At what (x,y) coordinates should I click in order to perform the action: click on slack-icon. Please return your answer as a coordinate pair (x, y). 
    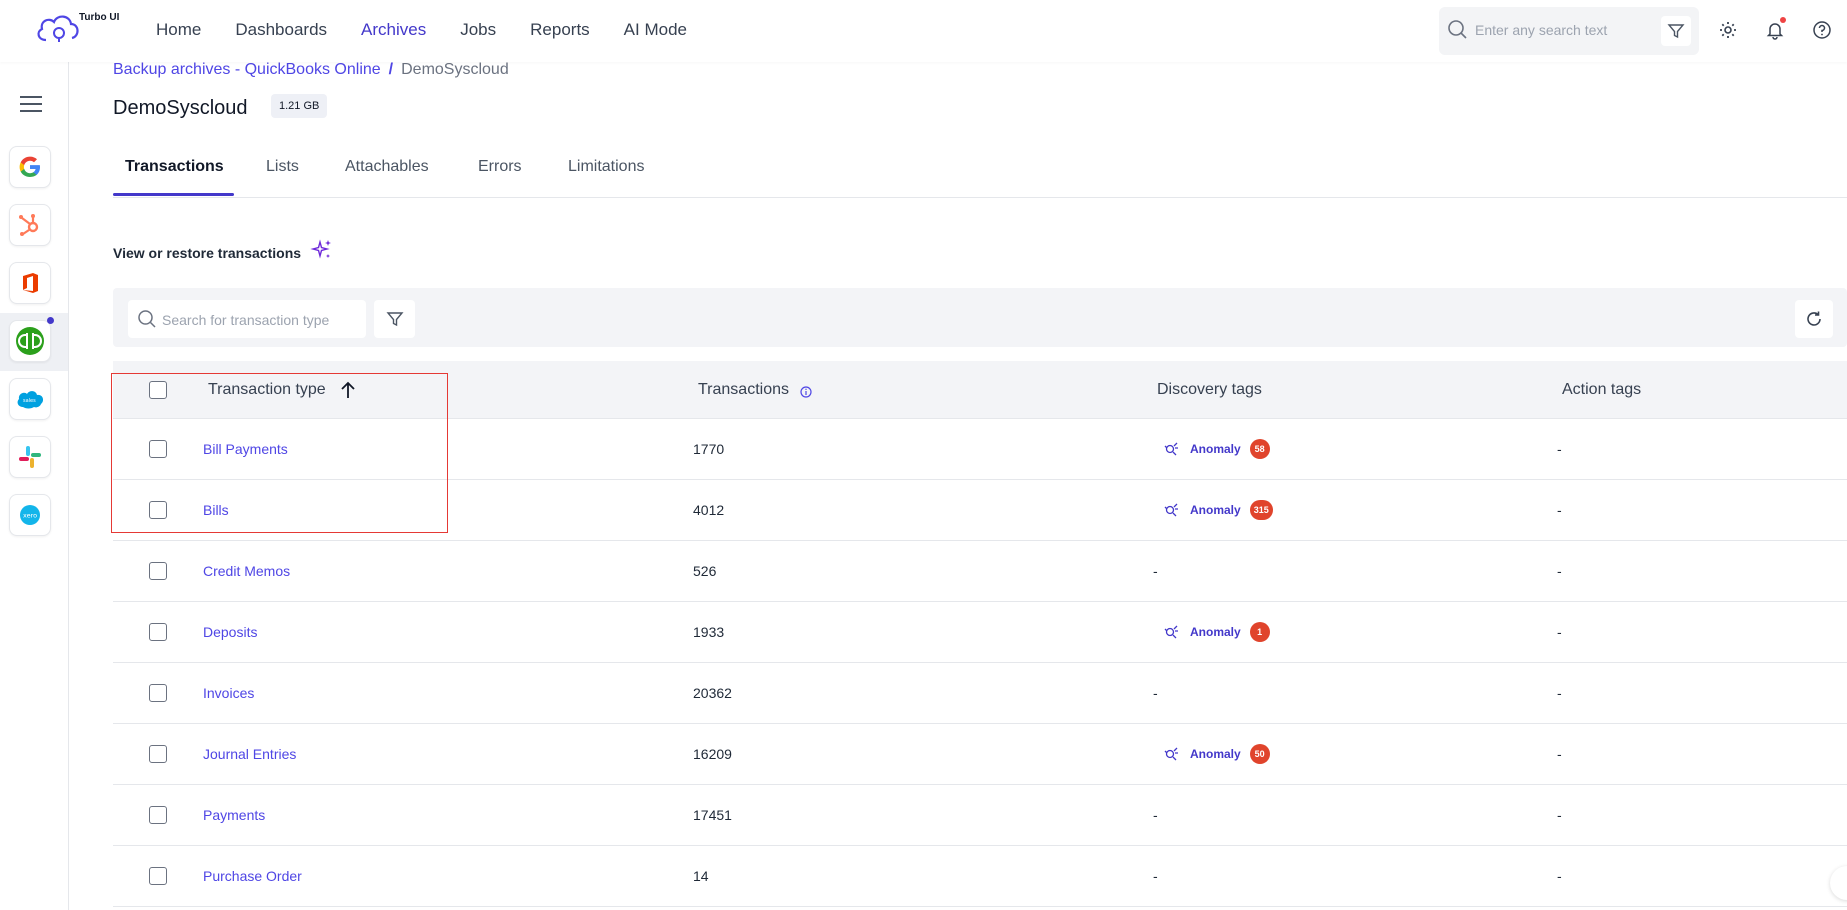
    Looking at the image, I should click on (30, 457).